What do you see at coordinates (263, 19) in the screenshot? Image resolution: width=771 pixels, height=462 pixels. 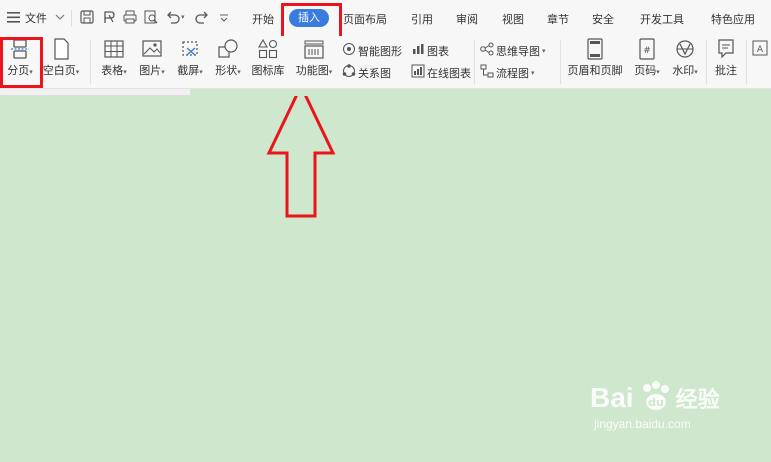 I see `tab-home: 开始` at bounding box center [263, 19].